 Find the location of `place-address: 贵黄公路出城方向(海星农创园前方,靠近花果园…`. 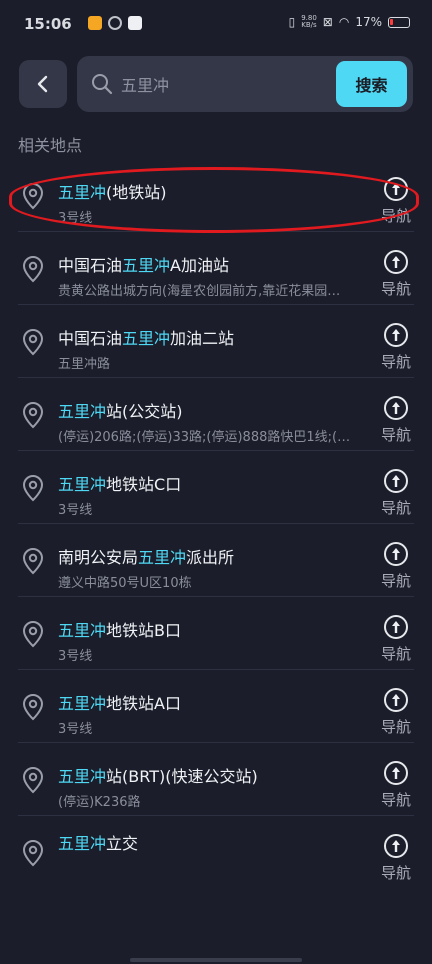

place-address: 贵黄公路出城方向(海星农创园前方,靠近花果园… is located at coordinates (199, 291).